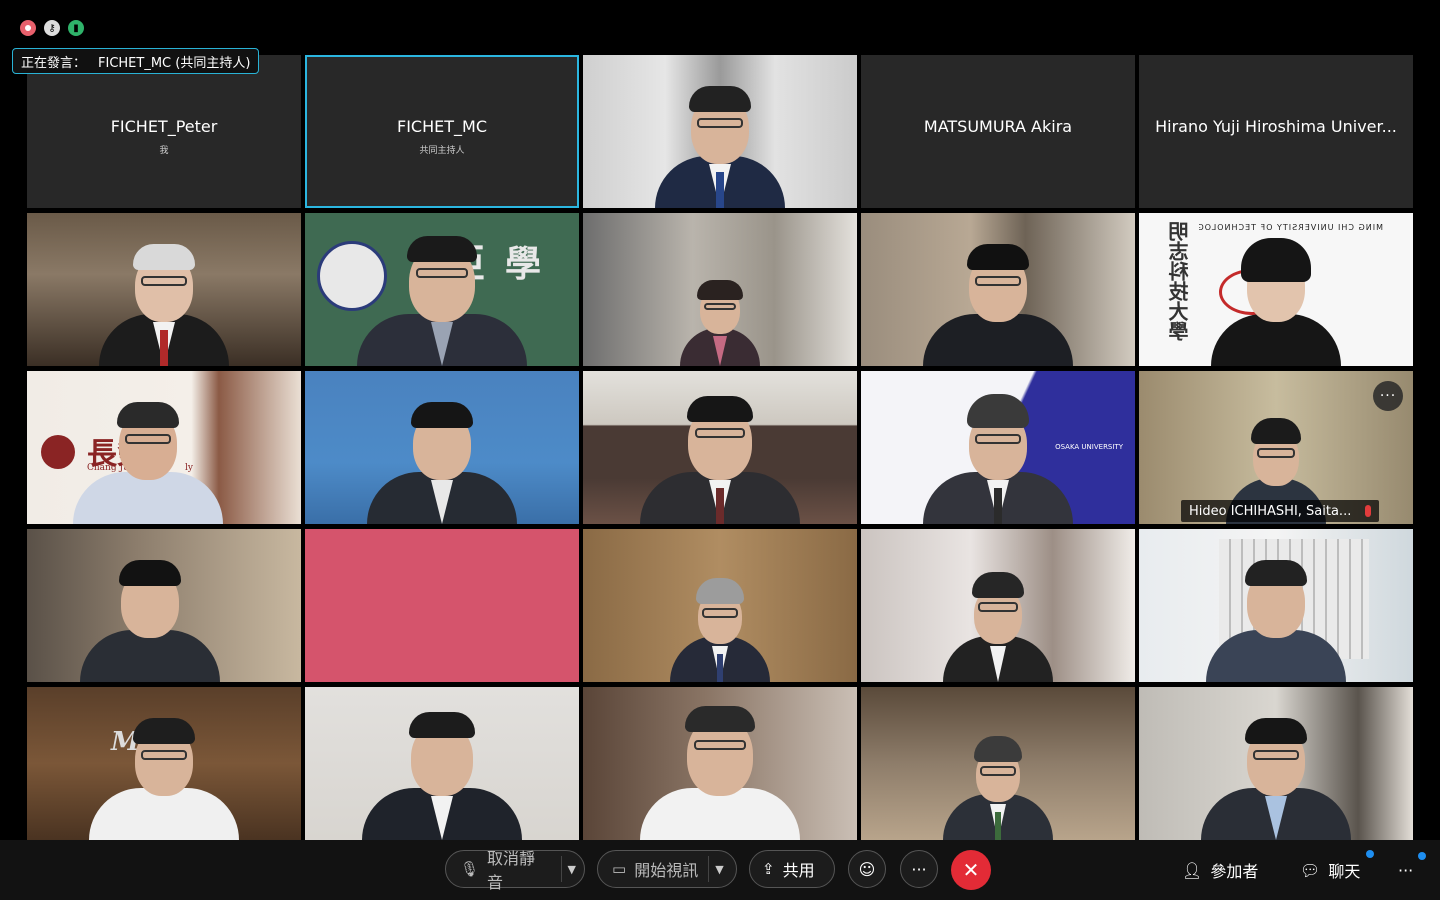  I want to click on video-feed: MING CHI UNIVERSITY OF TECHNOLOGY 明志科技大學, so click(1276, 289).